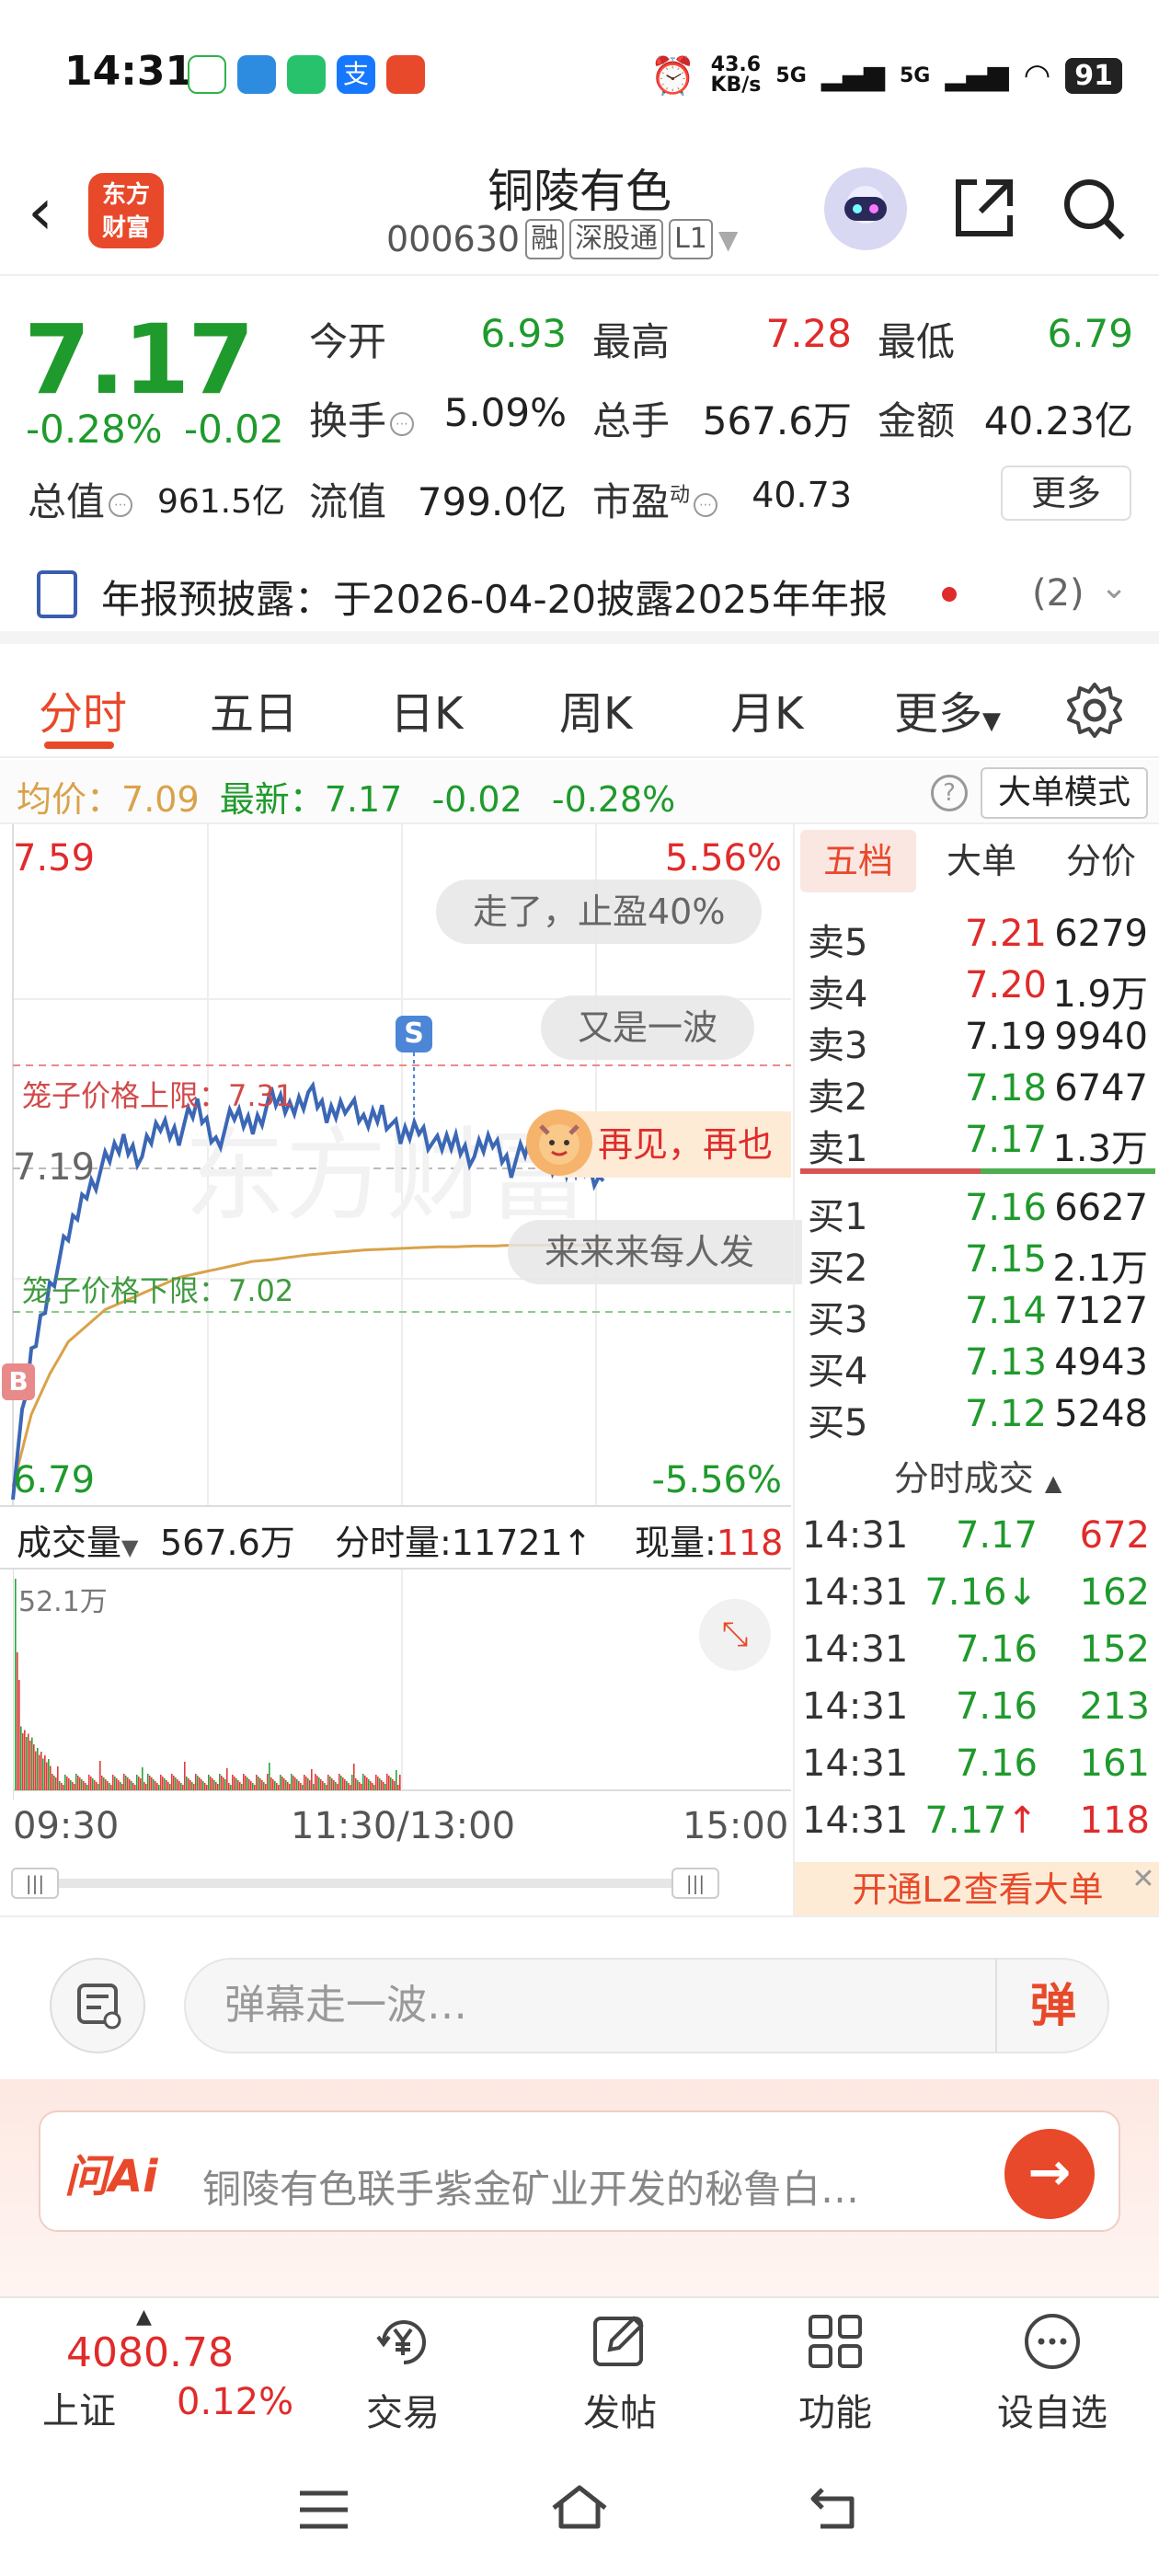 This screenshot has width=1159, height=2576. Describe the element at coordinates (77, 1539) in the screenshot. I see `volume-selector: 成交量▼` at that location.